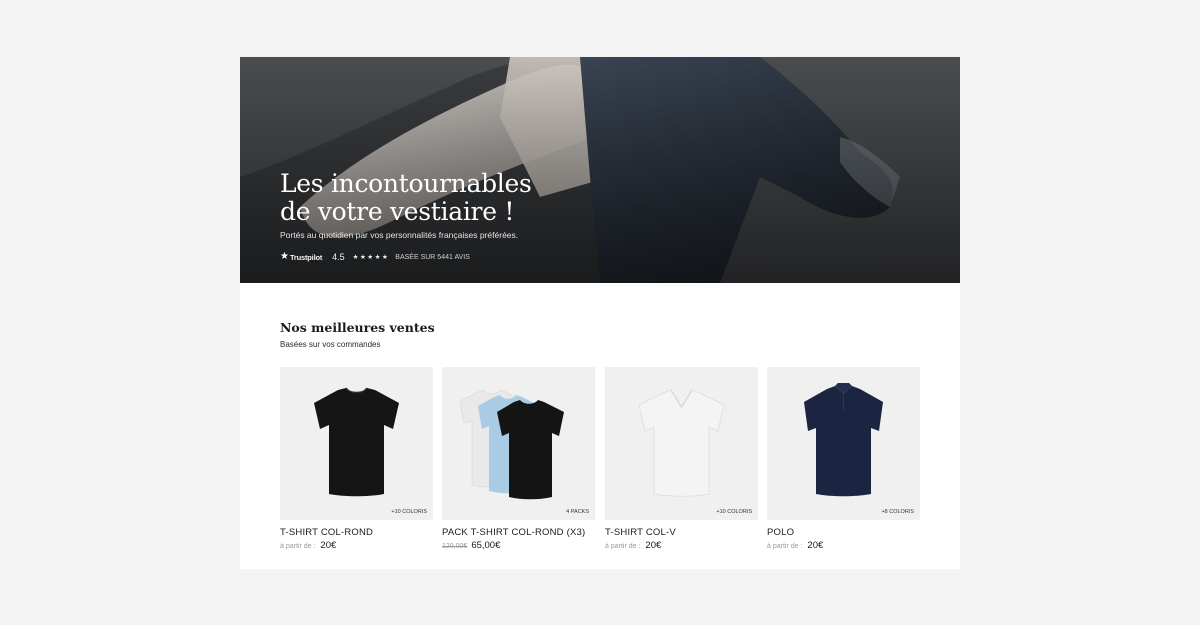 The image size is (1200, 625). I want to click on product-name: POLO, so click(780, 532).